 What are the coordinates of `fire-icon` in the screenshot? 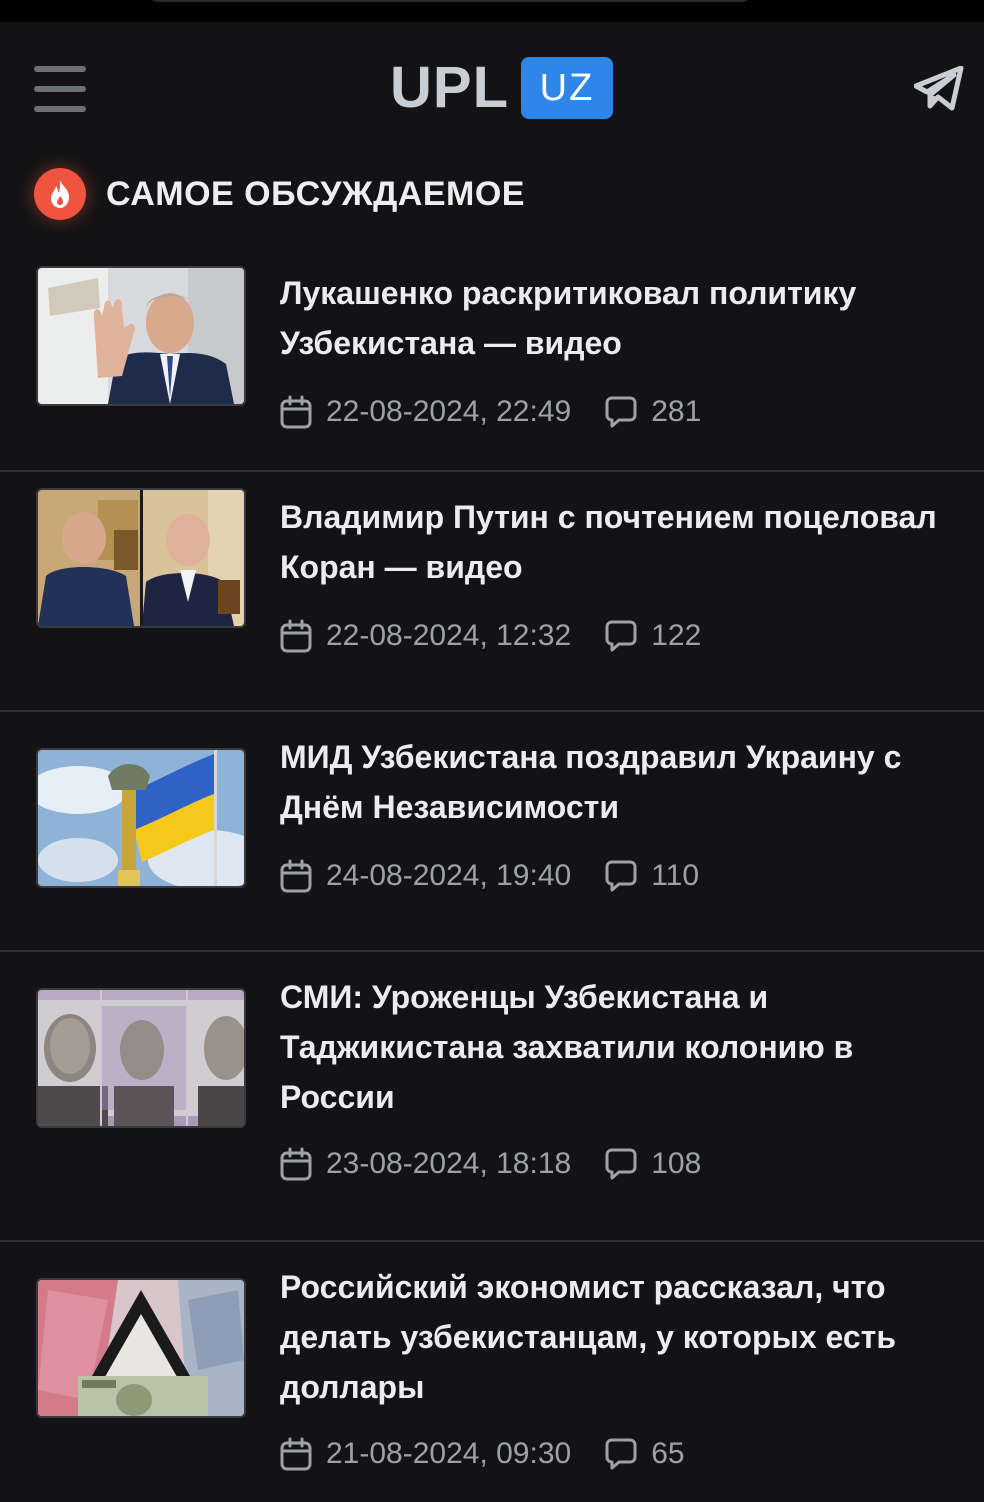 It's located at (60, 194).